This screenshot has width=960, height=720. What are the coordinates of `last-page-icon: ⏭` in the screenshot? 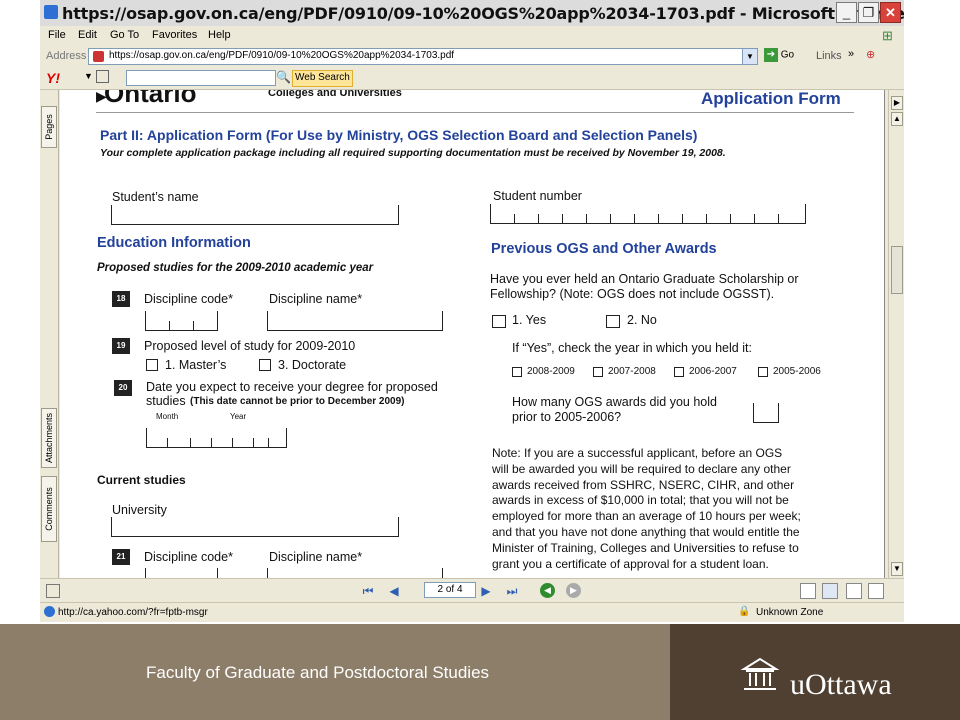 It's located at (512, 591).